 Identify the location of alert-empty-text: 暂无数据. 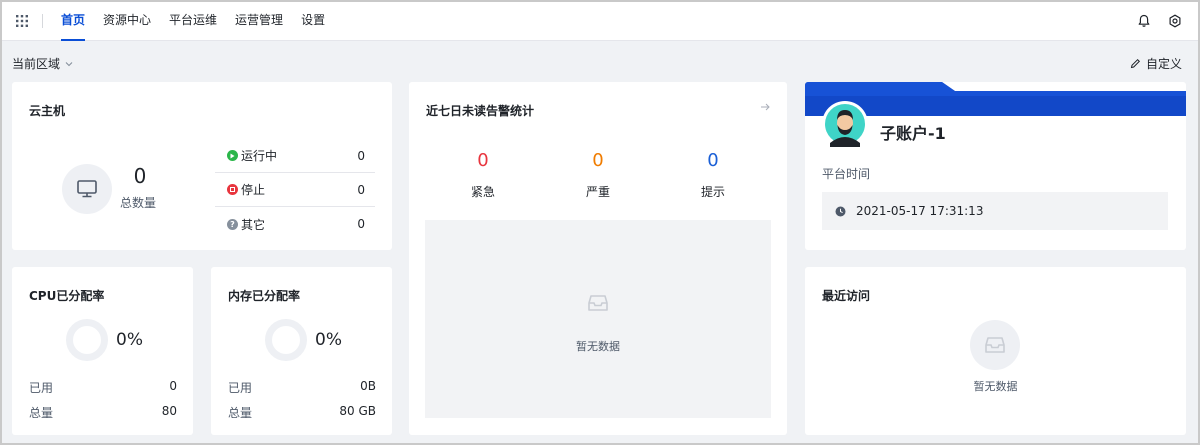
(598, 346).